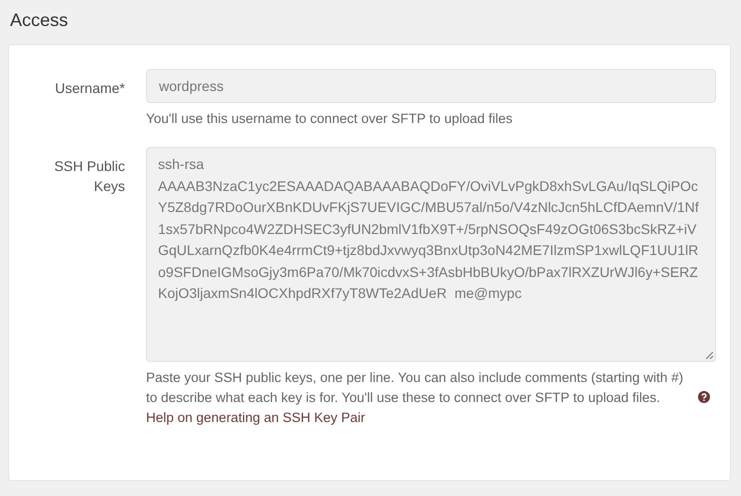 Image resolution: width=741 pixels, height=496 pixels. Describe the element at coordinates (704, 397) in the screenshot. I see `help-icon` at that location.